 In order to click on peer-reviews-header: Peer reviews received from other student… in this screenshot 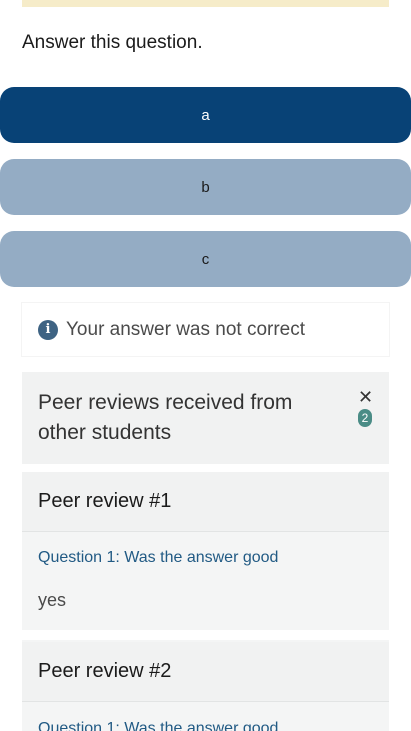, I will do `click(205, 418)`.